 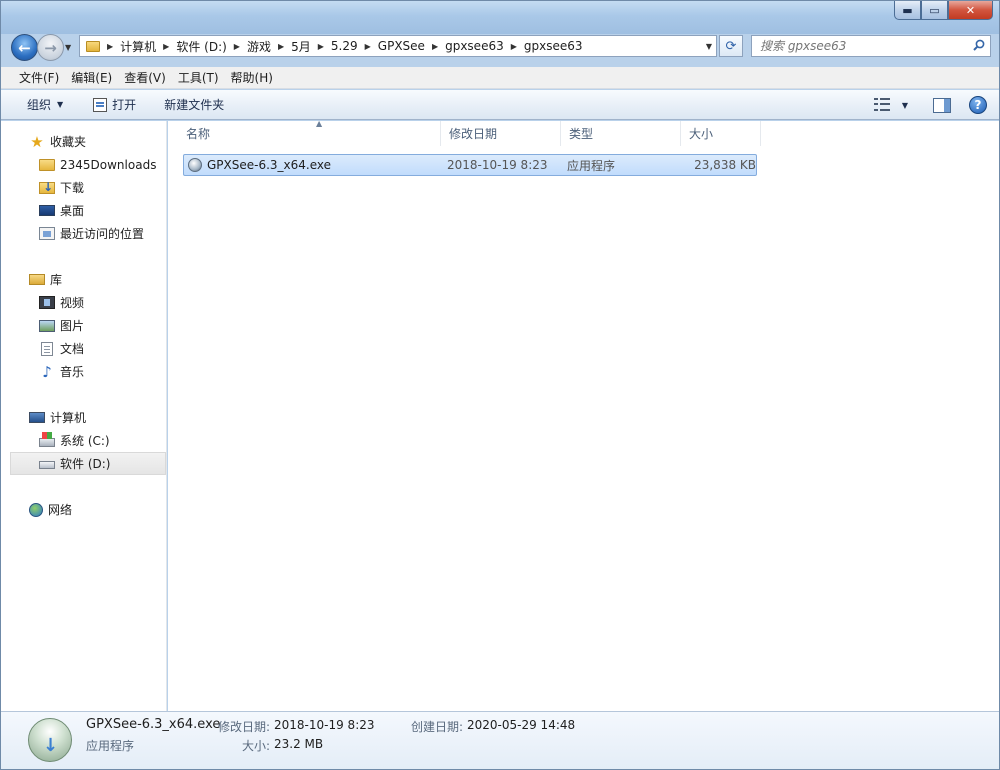 I want to click on new-folder-button: 新建文件夹, so click(x=194, y=105).